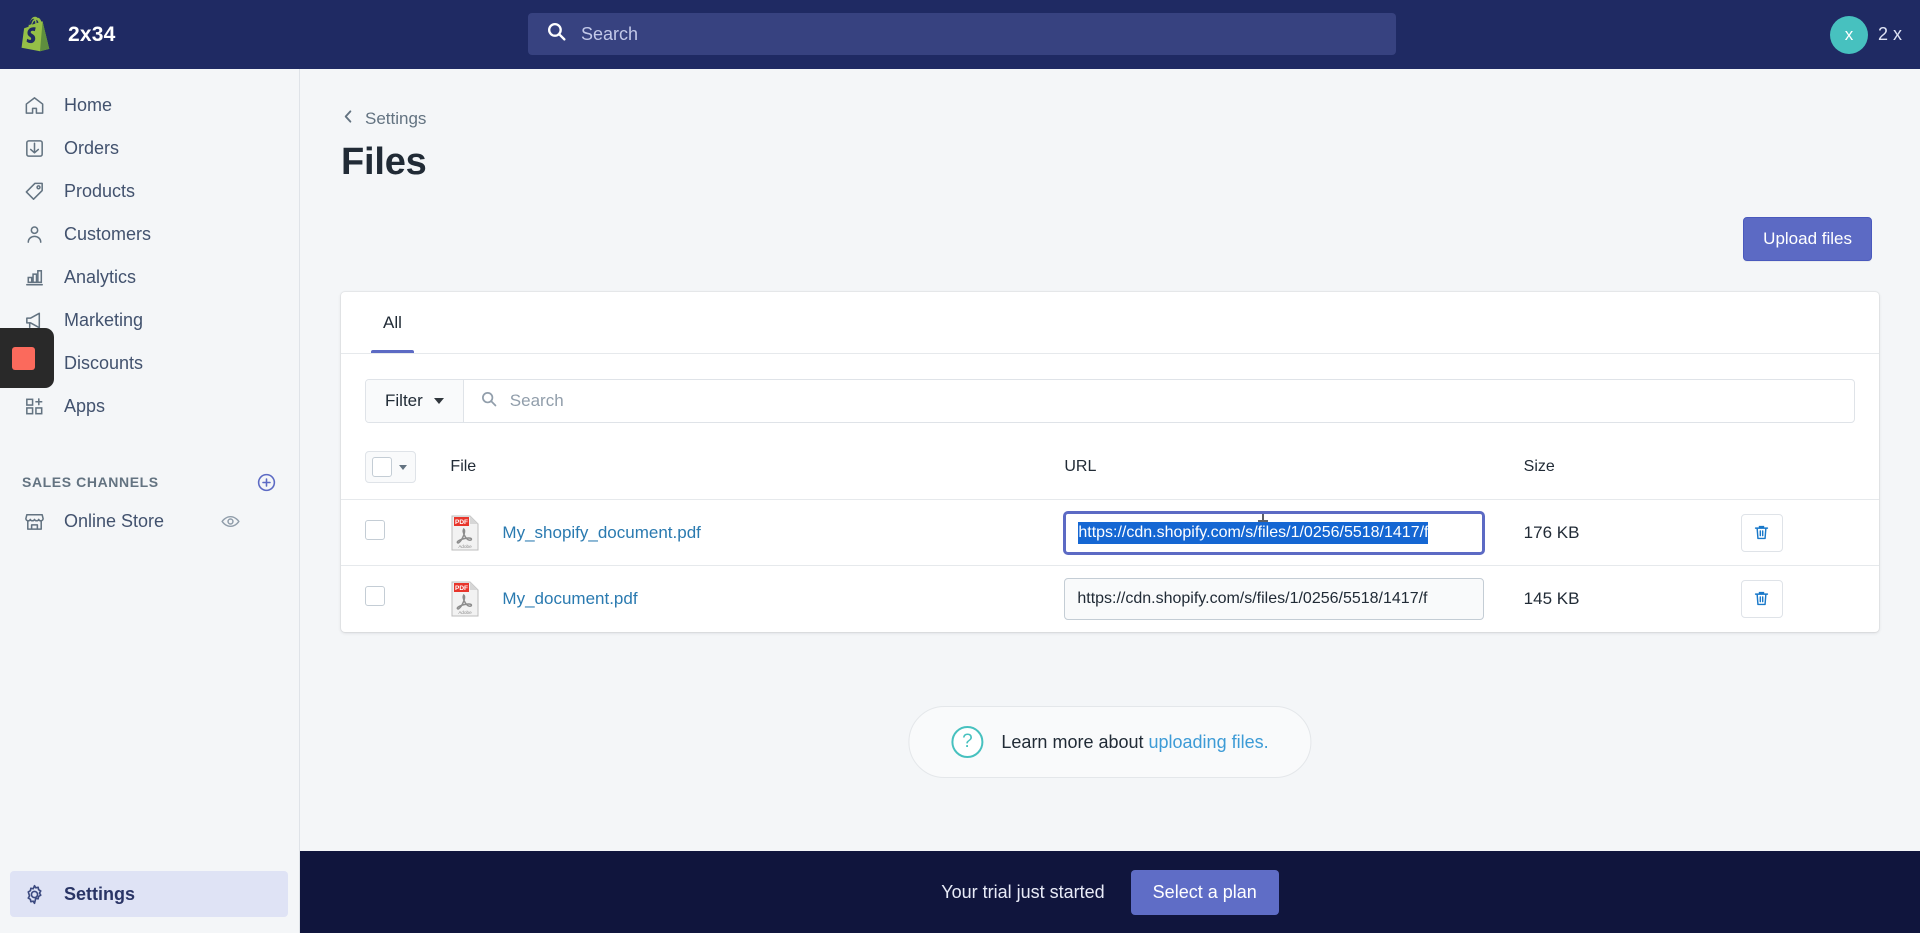  I want to click on sidebar-item-label: Discounts, so click(104, 363).